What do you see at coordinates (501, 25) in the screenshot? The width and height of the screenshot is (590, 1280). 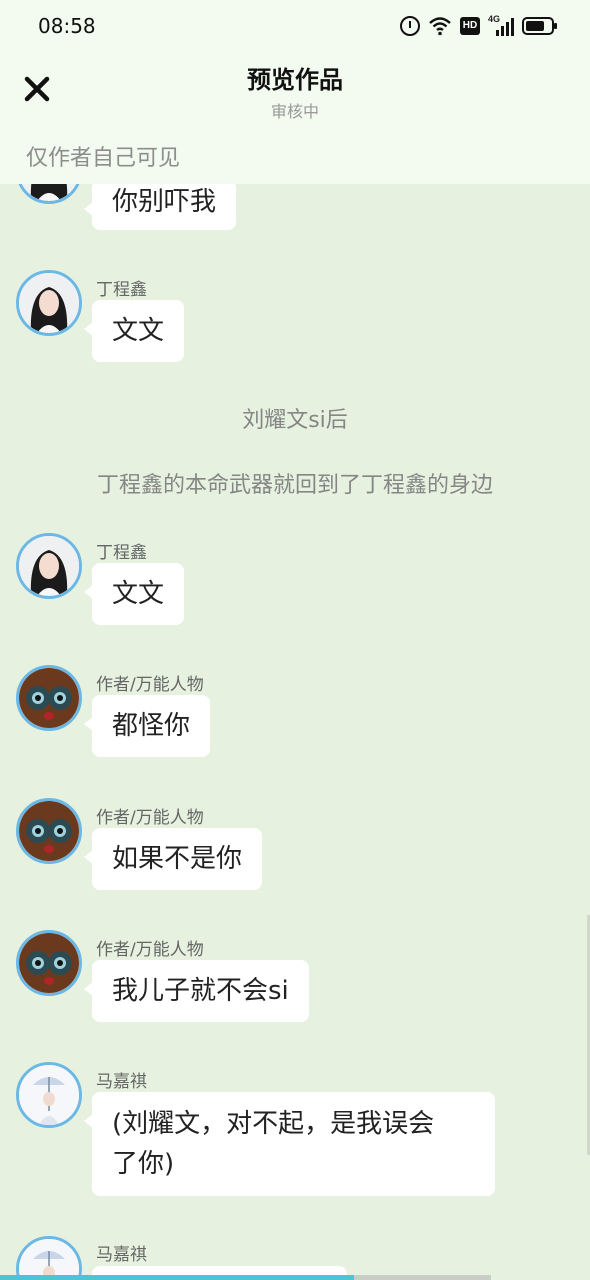 I see `signal-icon: 4G` at bounding box center [501, 25].